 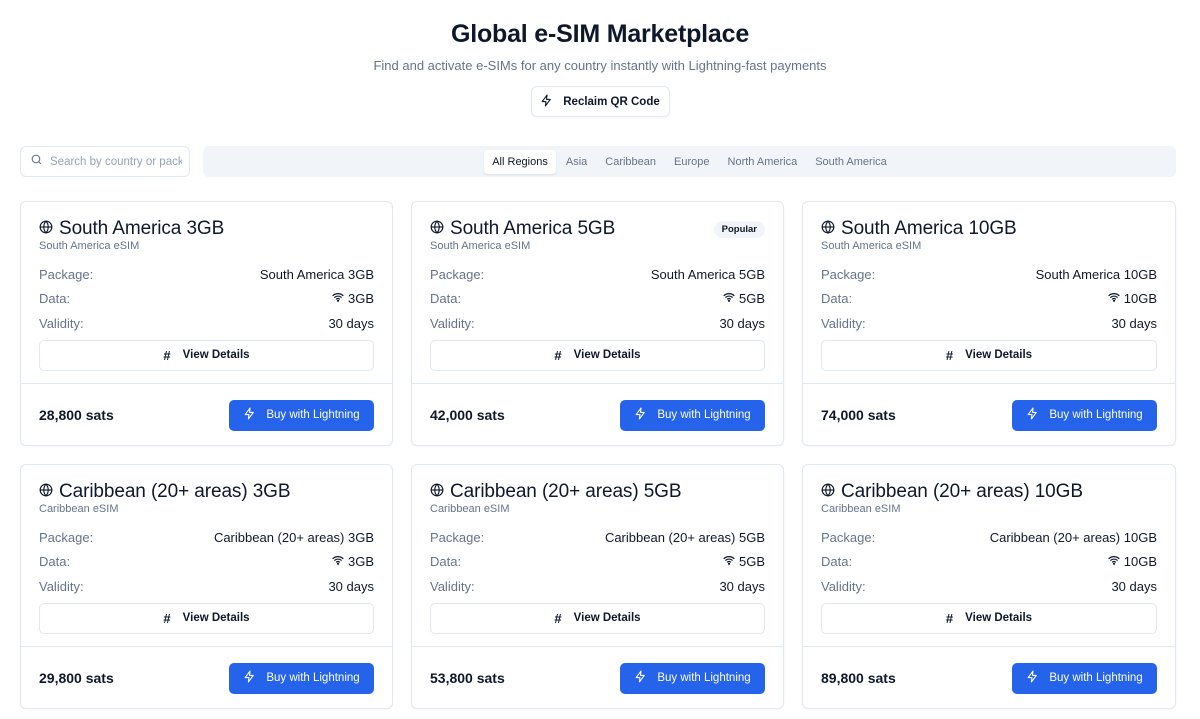 What do you see at coordinates (576, 162) in the screenshot?
I see `tab-asia: Asia` at bounding box center [576, 162].